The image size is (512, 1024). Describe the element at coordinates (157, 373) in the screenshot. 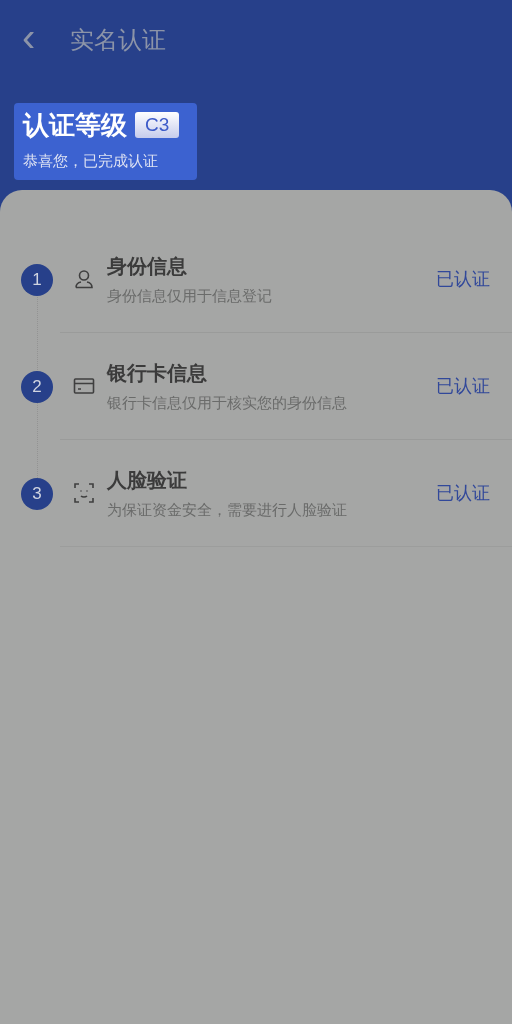

I see `step-title: 银行卡信息` at that location.